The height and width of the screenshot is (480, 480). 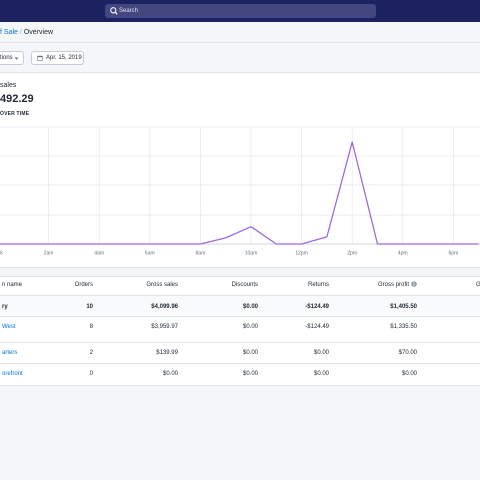 What do you see at coordinates (91, 327) in the screenshot?
I see `row-orders: 8` at bounding box center [91, 327].